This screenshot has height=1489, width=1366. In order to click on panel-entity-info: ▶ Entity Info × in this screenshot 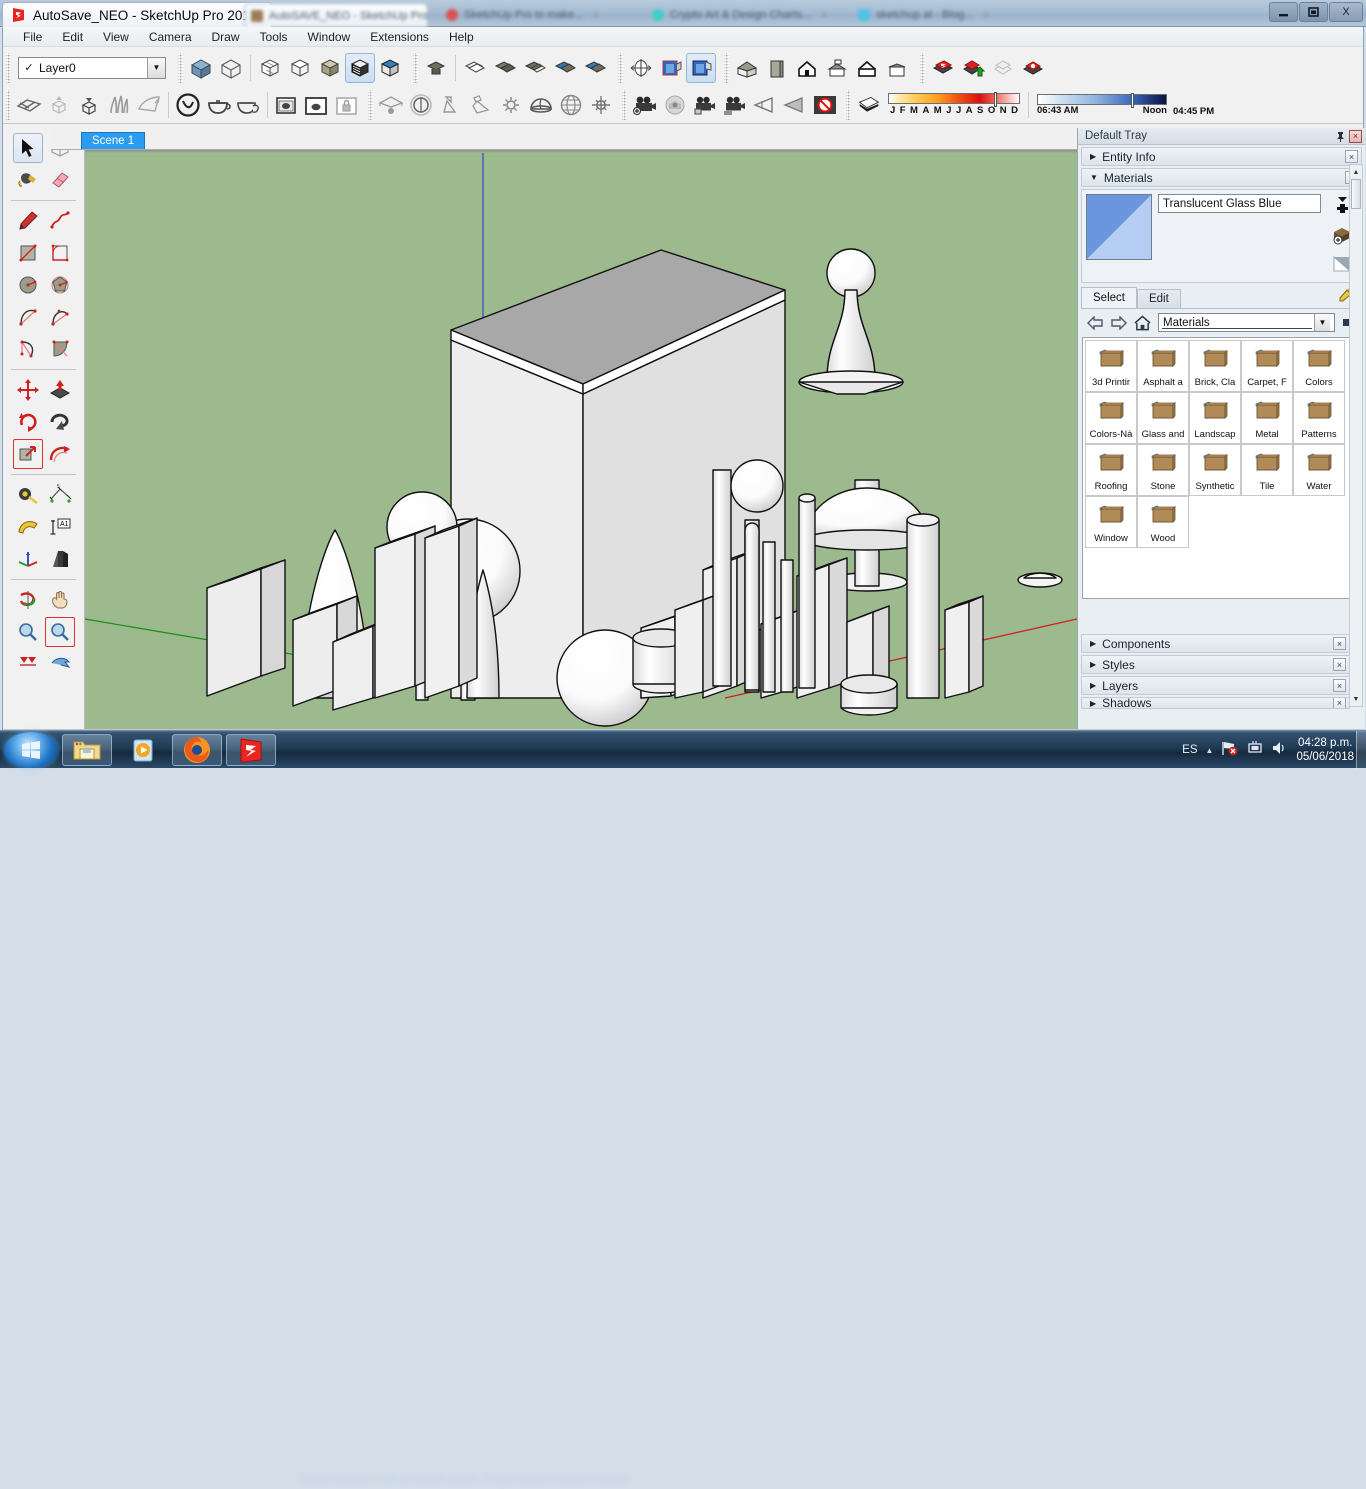, I will do `click(1221, 156)`.